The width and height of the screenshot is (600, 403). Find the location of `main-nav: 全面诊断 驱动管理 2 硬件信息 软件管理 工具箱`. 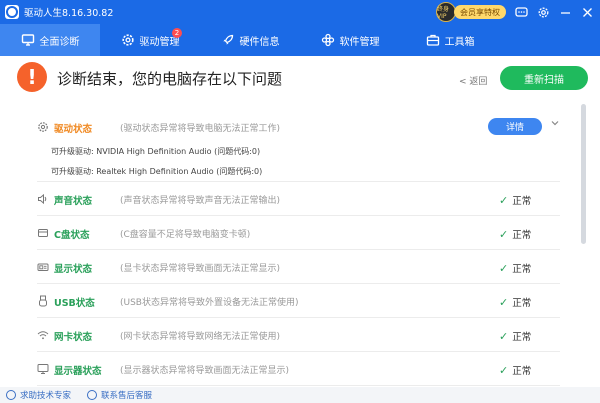

main-nav: 全面诊断 驱动管理 2 硬件信息 软件管理 工具箱 is located at coordinates (300, 40).